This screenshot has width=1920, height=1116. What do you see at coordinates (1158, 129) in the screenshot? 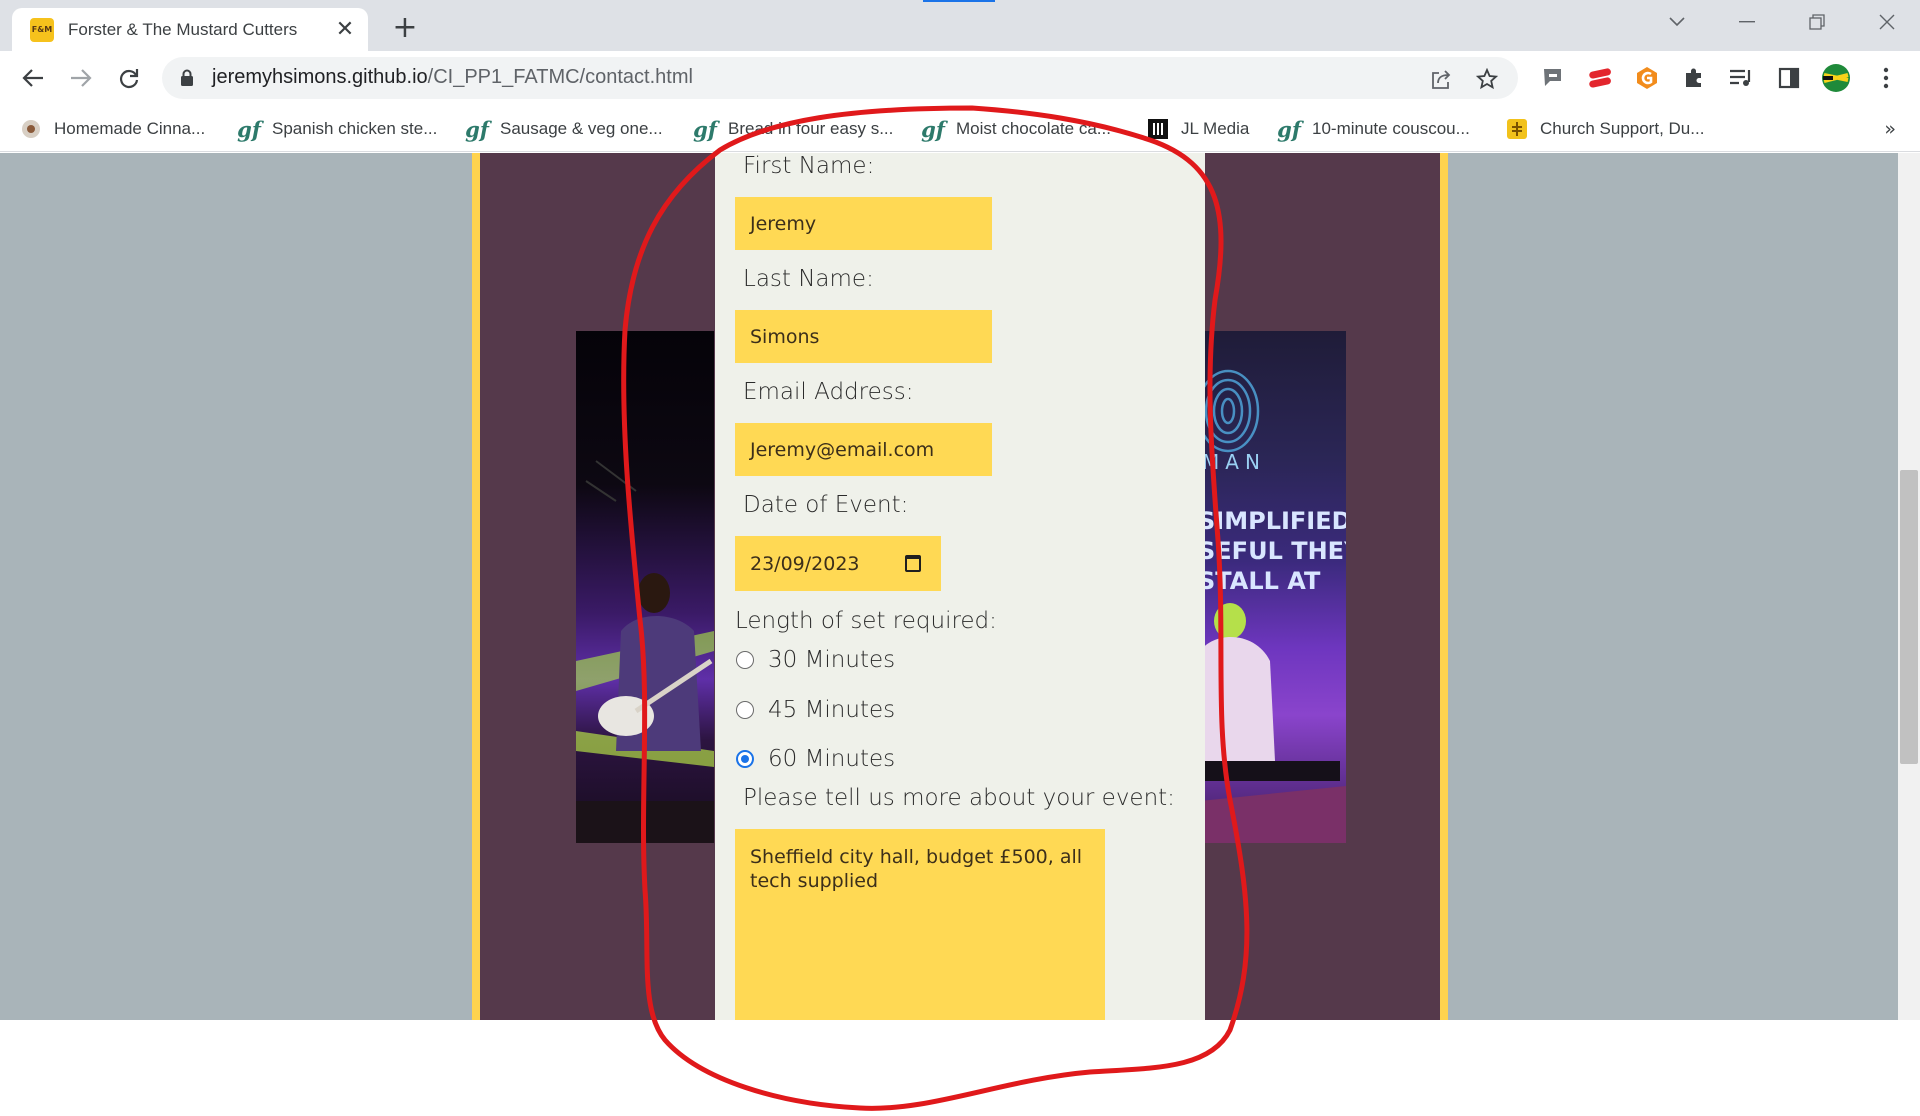
I see `jl-media-favicon-icon` at bounding box center [1158, 129].